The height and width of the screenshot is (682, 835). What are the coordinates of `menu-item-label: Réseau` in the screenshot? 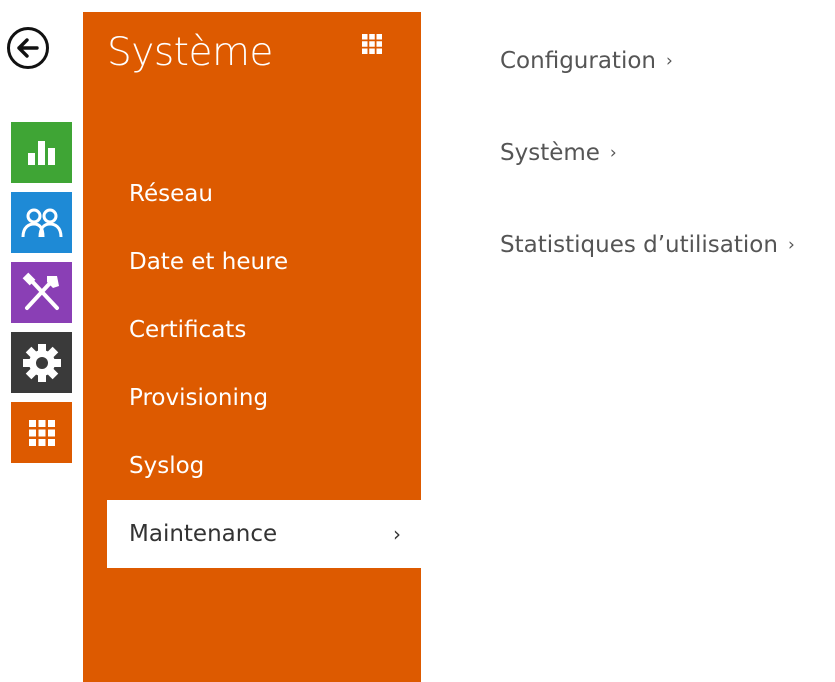 It's located at (171, 194).